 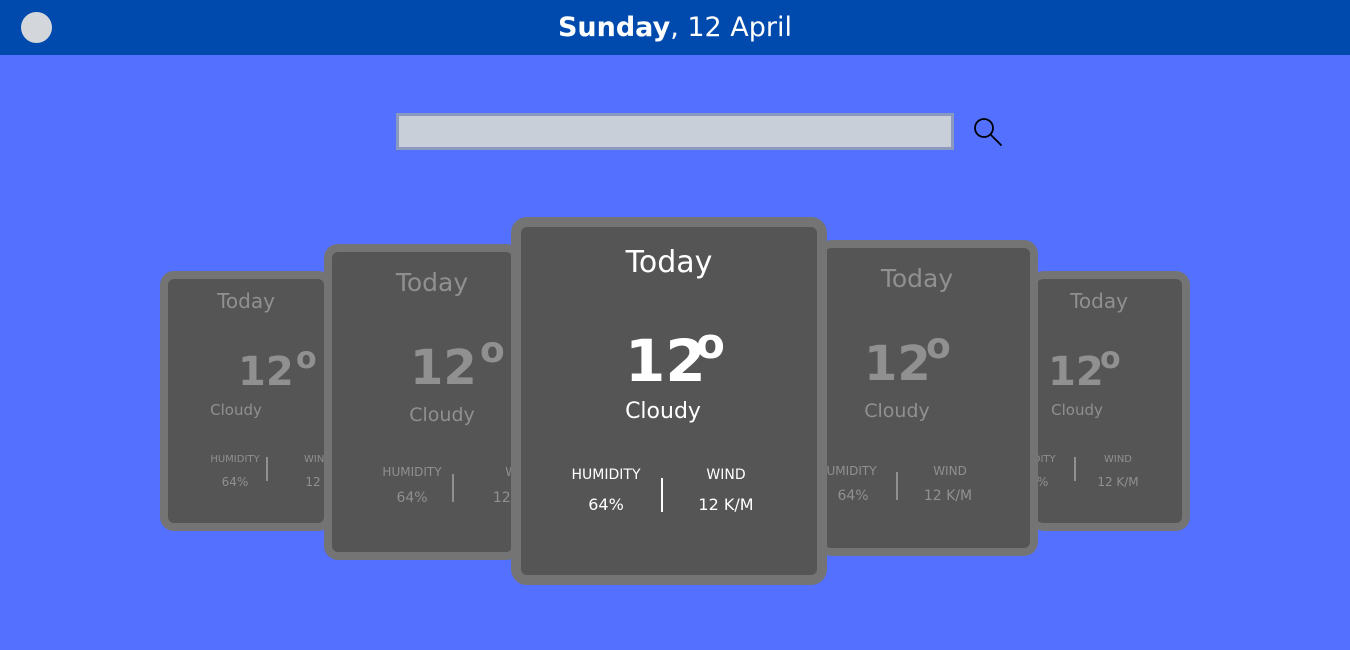 What do you see at coordinates (675, 131) in the screenshot?
I see `search-input` at bounding box center [675, 131].